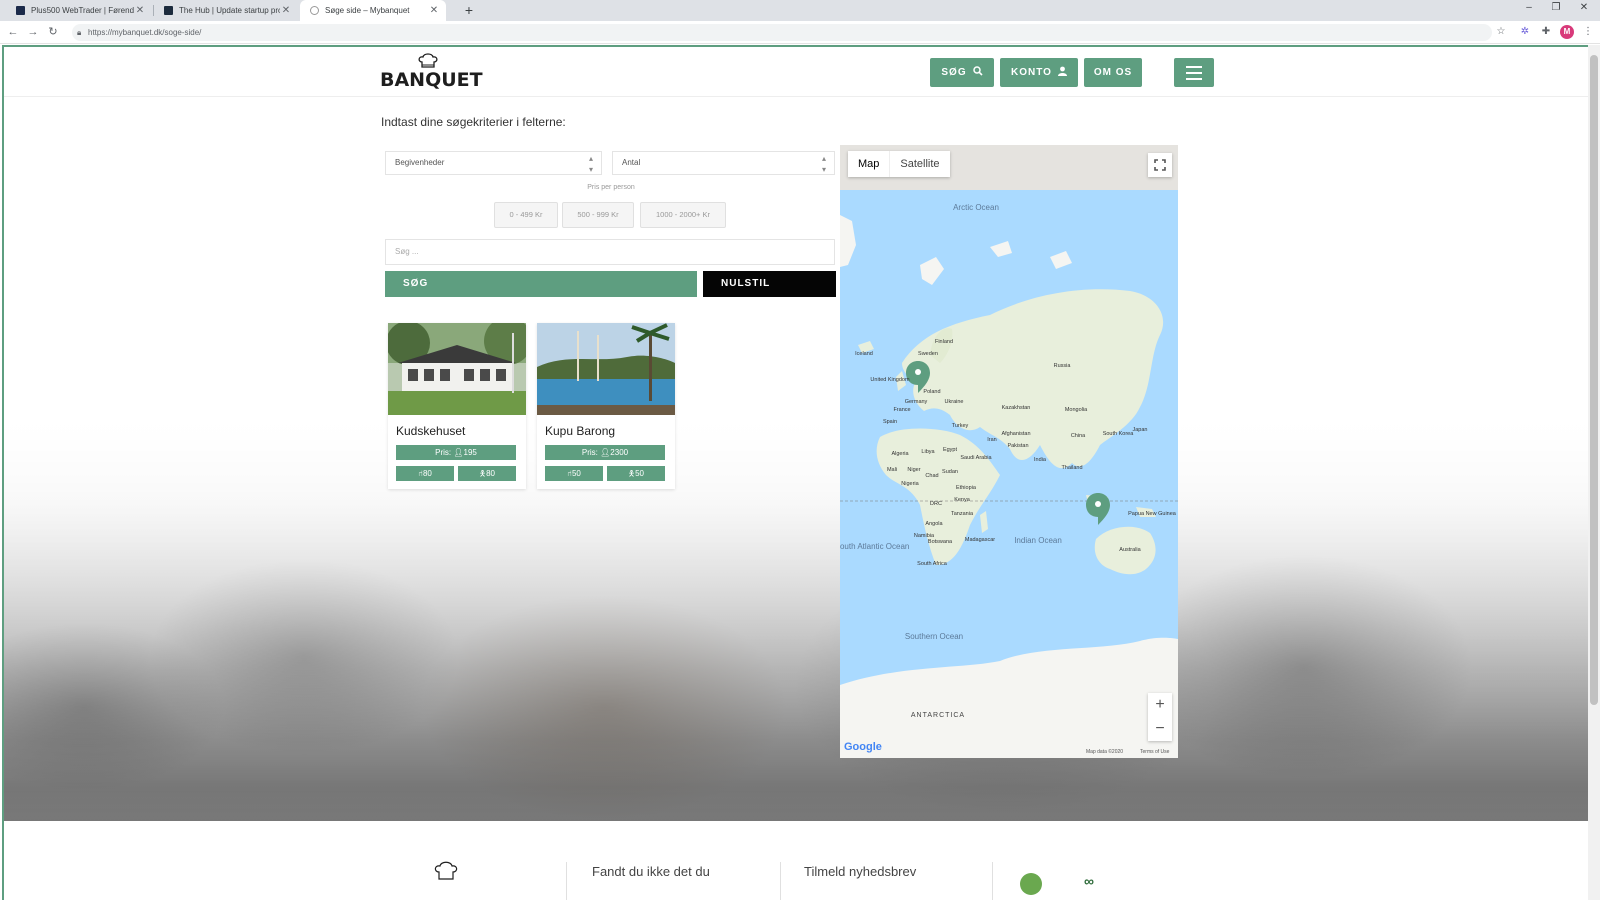  Describe the element at coordinates (226, 10) in the screenshot. I see `browser-tab: The Hub | Update startup profile ✕` at that location.